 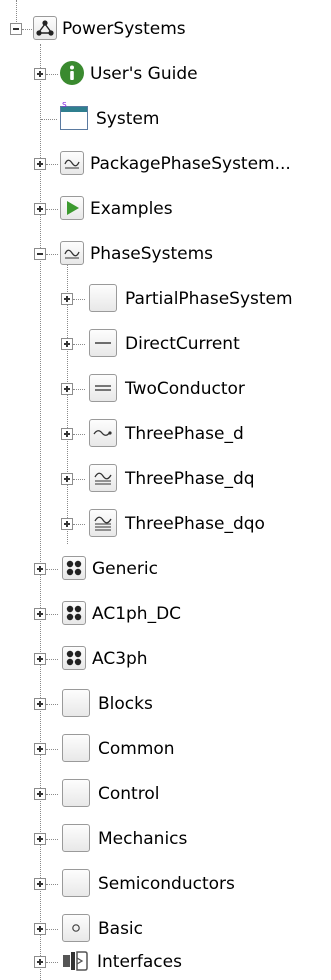 I want to click on node-label: Examples, so click(x=131, y=209).